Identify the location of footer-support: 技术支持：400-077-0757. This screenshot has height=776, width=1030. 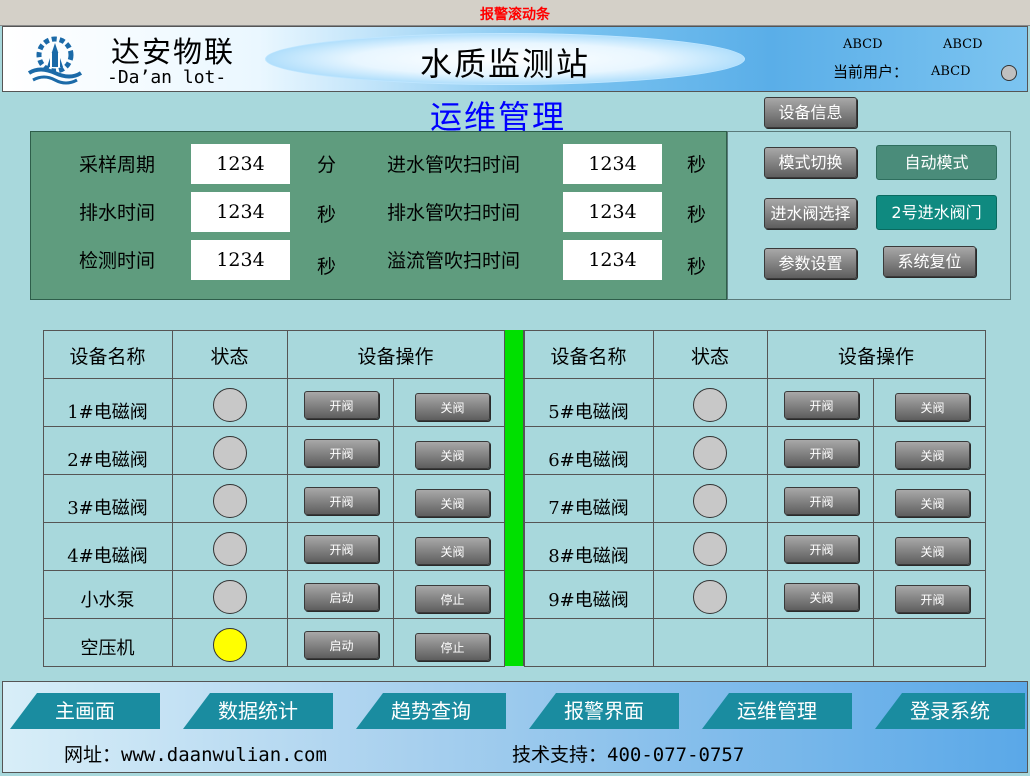
(628, 755).